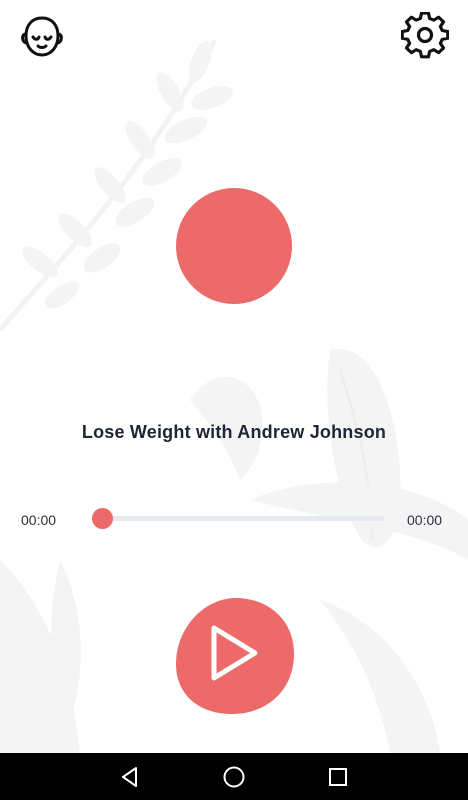 Image resolution: width=468 pixels, height=800 pixels. Describe the element at coordinates (425, 520) in the screenshot. I see `total-time-label: 00:00` at that location.